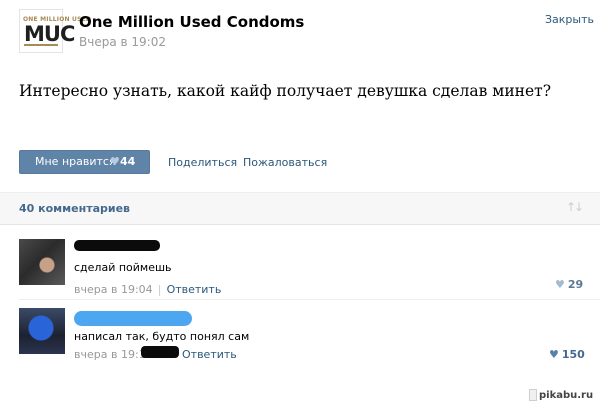  Describe the element at coordinates (573, 354) in the screenshot. I see `comment-like-count: 150` at that location.